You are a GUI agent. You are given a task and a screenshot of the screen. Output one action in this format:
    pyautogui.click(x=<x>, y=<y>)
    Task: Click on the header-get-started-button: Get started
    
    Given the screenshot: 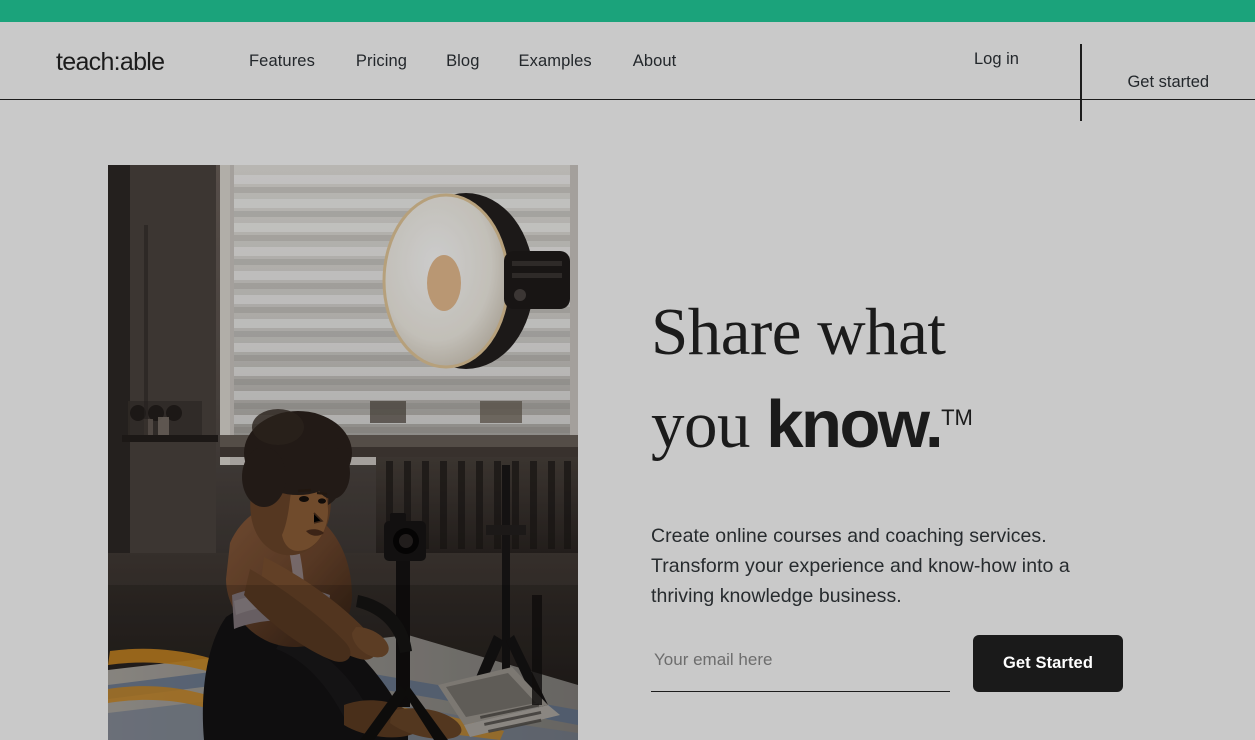 What is the action you would take?
    pyautogui.click(x=1168, y=82)
    